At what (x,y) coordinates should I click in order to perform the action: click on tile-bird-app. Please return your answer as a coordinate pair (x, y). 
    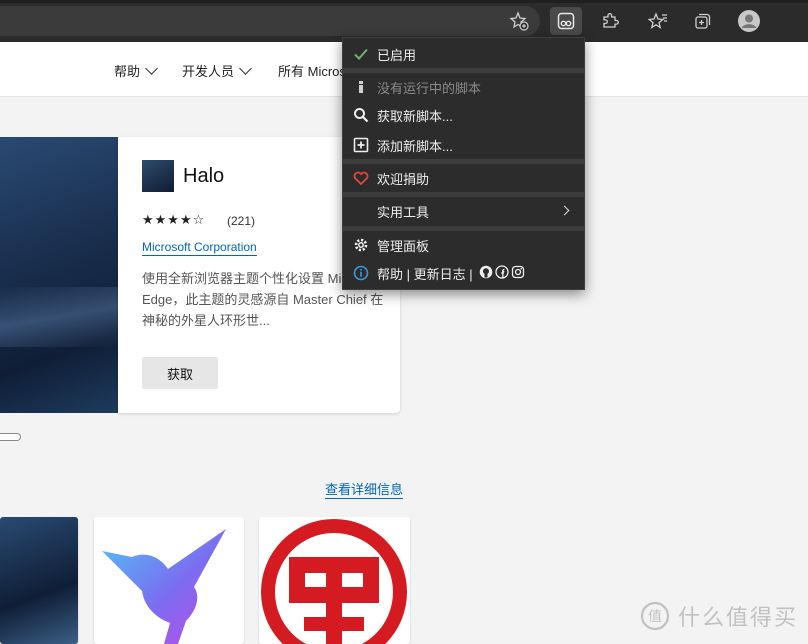
    Looking at the image, I should click on (169, 580).